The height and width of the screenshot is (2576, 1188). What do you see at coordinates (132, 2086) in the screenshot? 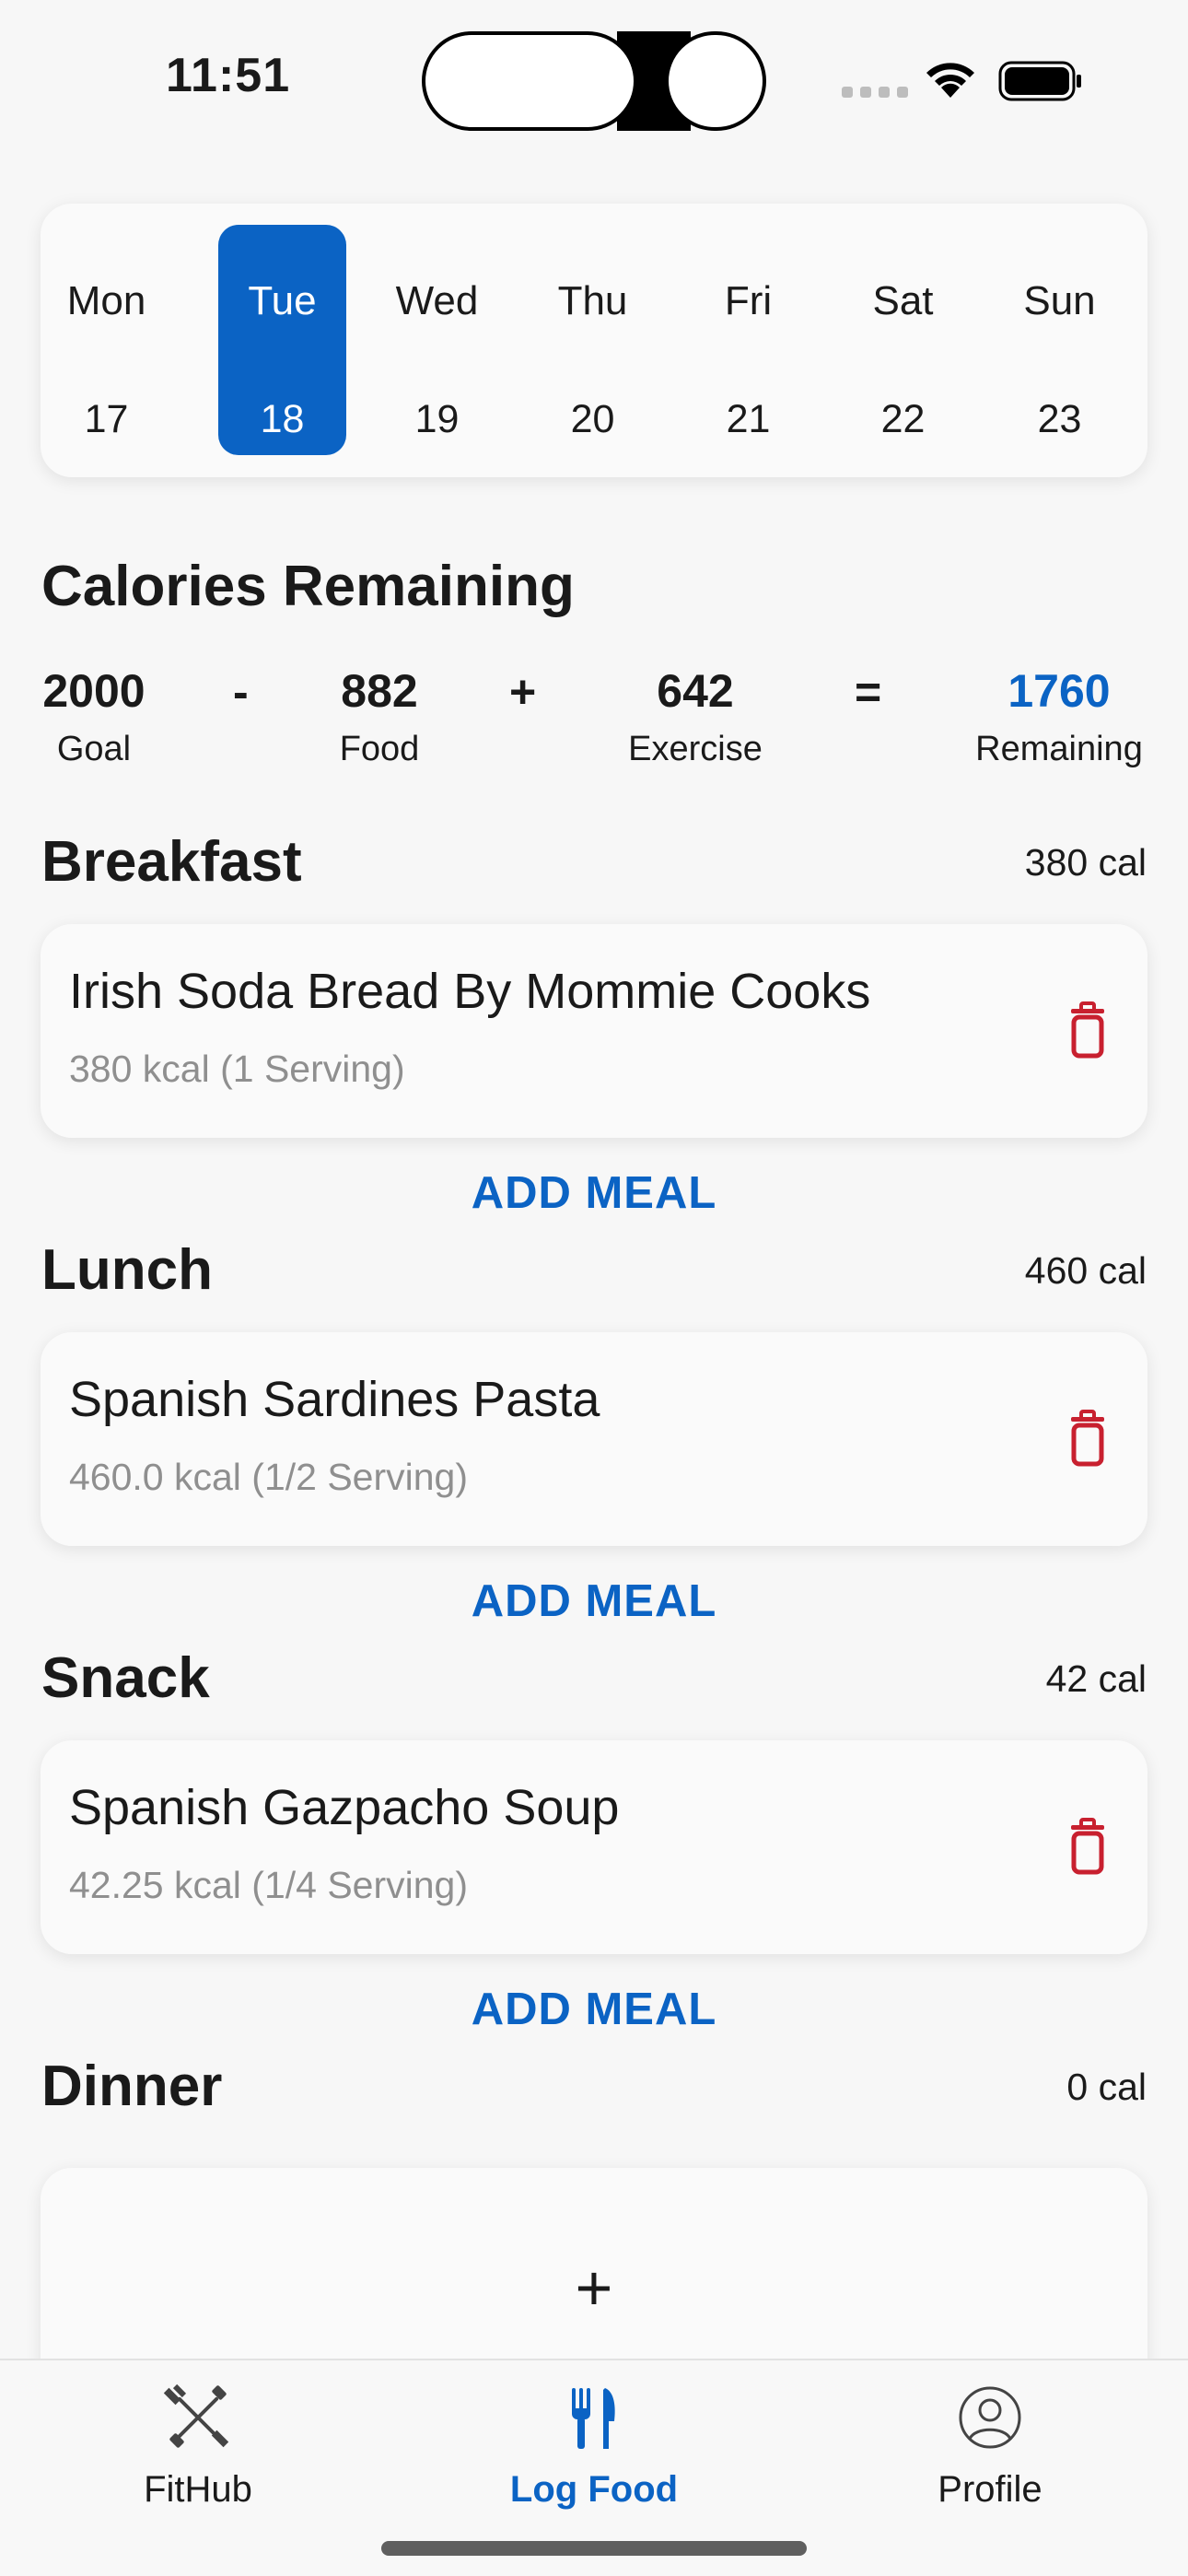
I see `dinner-heading: Dinner` at bounding box center [132, 2086].